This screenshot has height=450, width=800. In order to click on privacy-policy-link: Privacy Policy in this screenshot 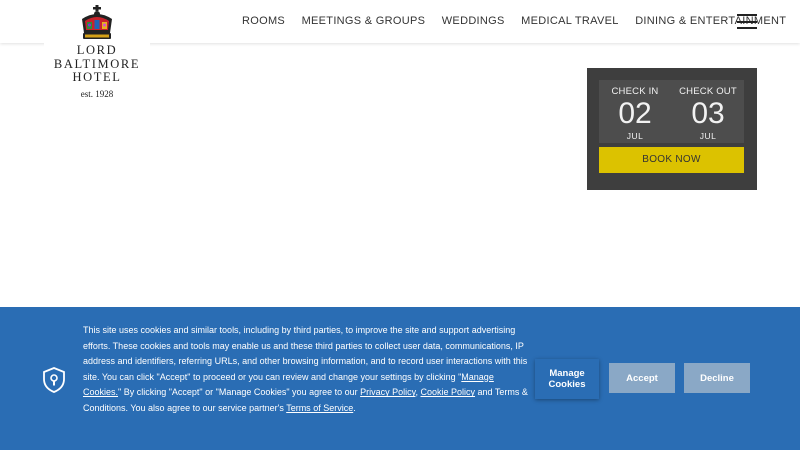, I will do `click(387, 392)`.